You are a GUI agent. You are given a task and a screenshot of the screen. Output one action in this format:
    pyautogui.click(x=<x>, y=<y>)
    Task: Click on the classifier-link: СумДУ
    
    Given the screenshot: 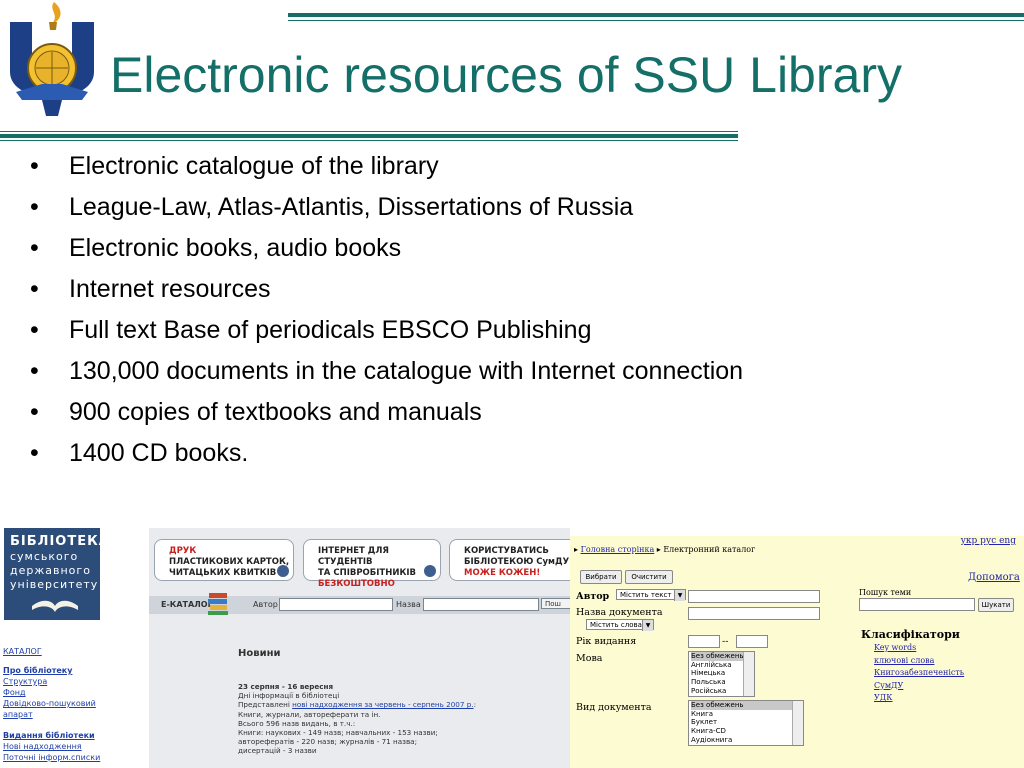 What is the action you would take?
    pyautogui.click(x=919, y=686)
    